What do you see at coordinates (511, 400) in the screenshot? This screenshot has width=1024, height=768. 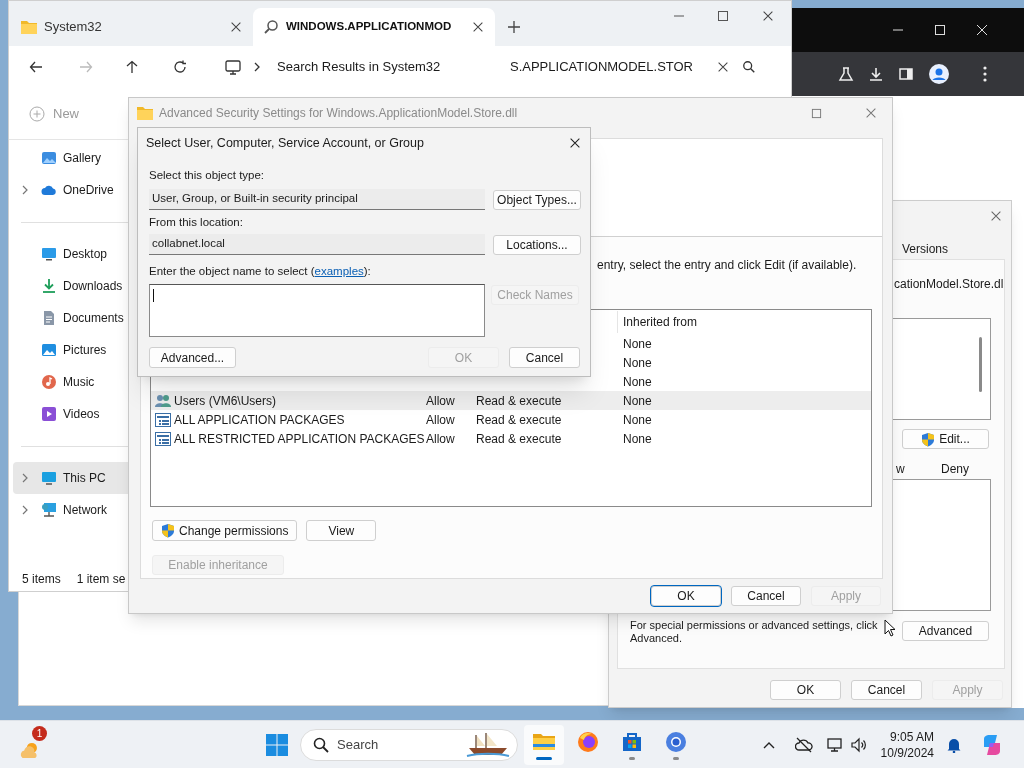 I see `table-row: Users (VM6\Users) Allow Read & execute None` at bounding box center [511, 400].